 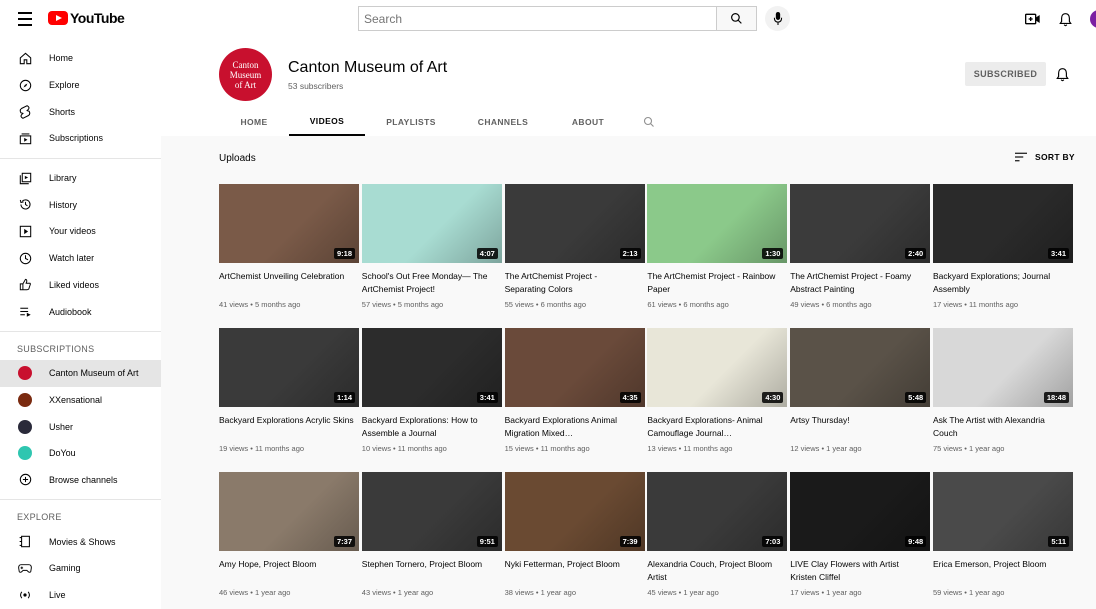 I want to click on sidebar-channel-doyou: DoYou, so click(x=80, y=453).